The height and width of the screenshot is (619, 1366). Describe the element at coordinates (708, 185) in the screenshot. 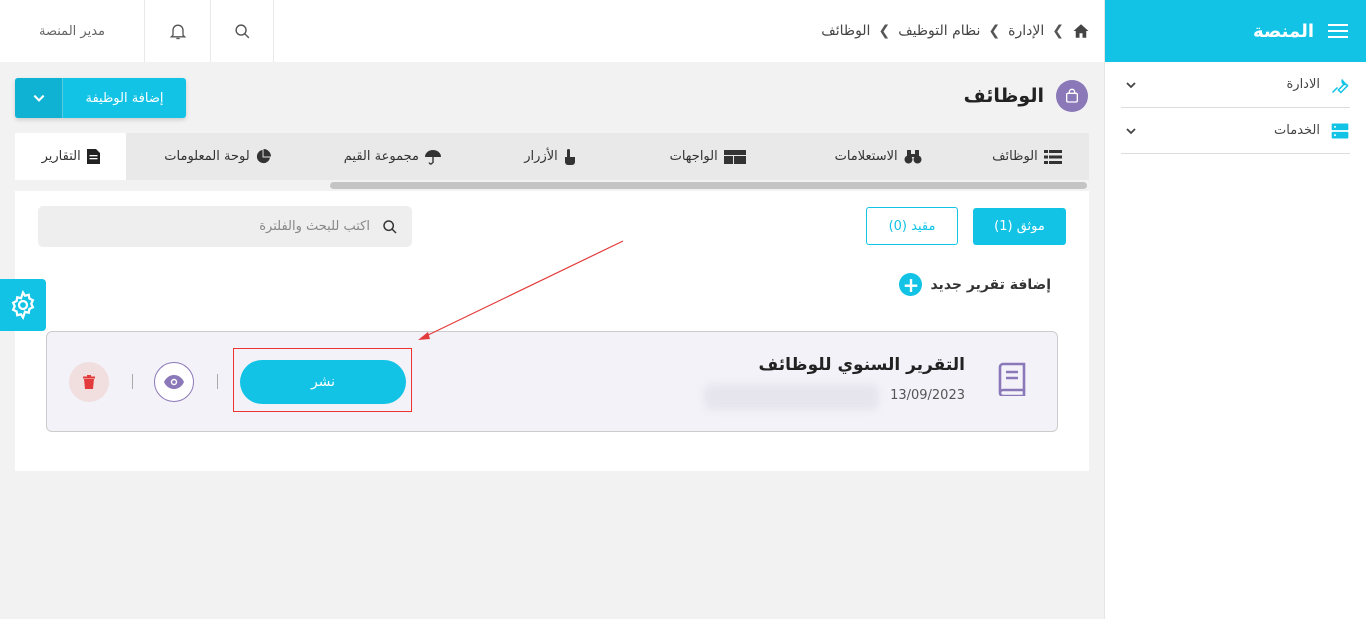

I see `tabs-scrollbar` at that location.